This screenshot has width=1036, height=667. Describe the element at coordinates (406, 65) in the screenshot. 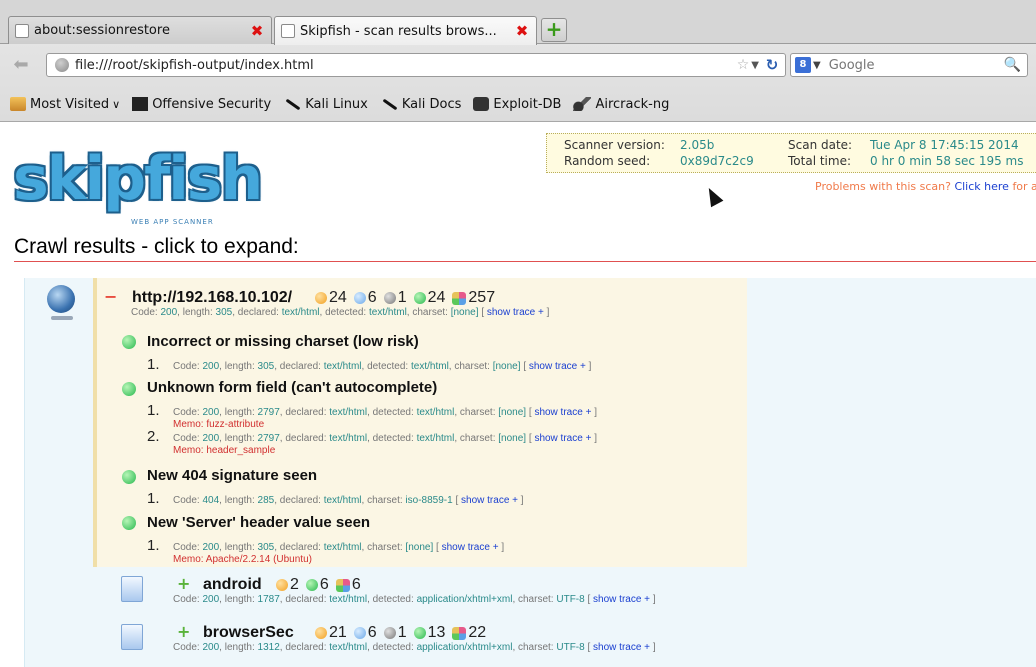

I see `url-input: file:///root/skipfish-output/index.html` at that location.